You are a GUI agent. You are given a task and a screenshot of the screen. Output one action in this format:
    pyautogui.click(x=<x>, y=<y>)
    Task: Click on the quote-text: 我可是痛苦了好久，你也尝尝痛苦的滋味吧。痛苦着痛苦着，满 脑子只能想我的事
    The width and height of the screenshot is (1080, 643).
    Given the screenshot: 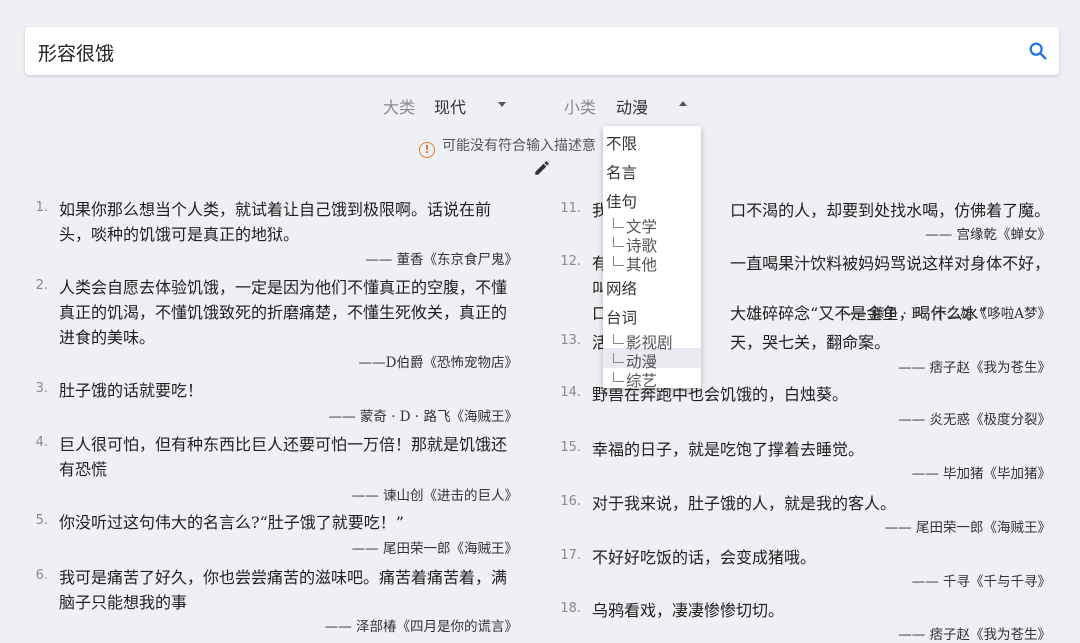 What is the action you would take?
    pyautogui.click(x=283, y=590)
    